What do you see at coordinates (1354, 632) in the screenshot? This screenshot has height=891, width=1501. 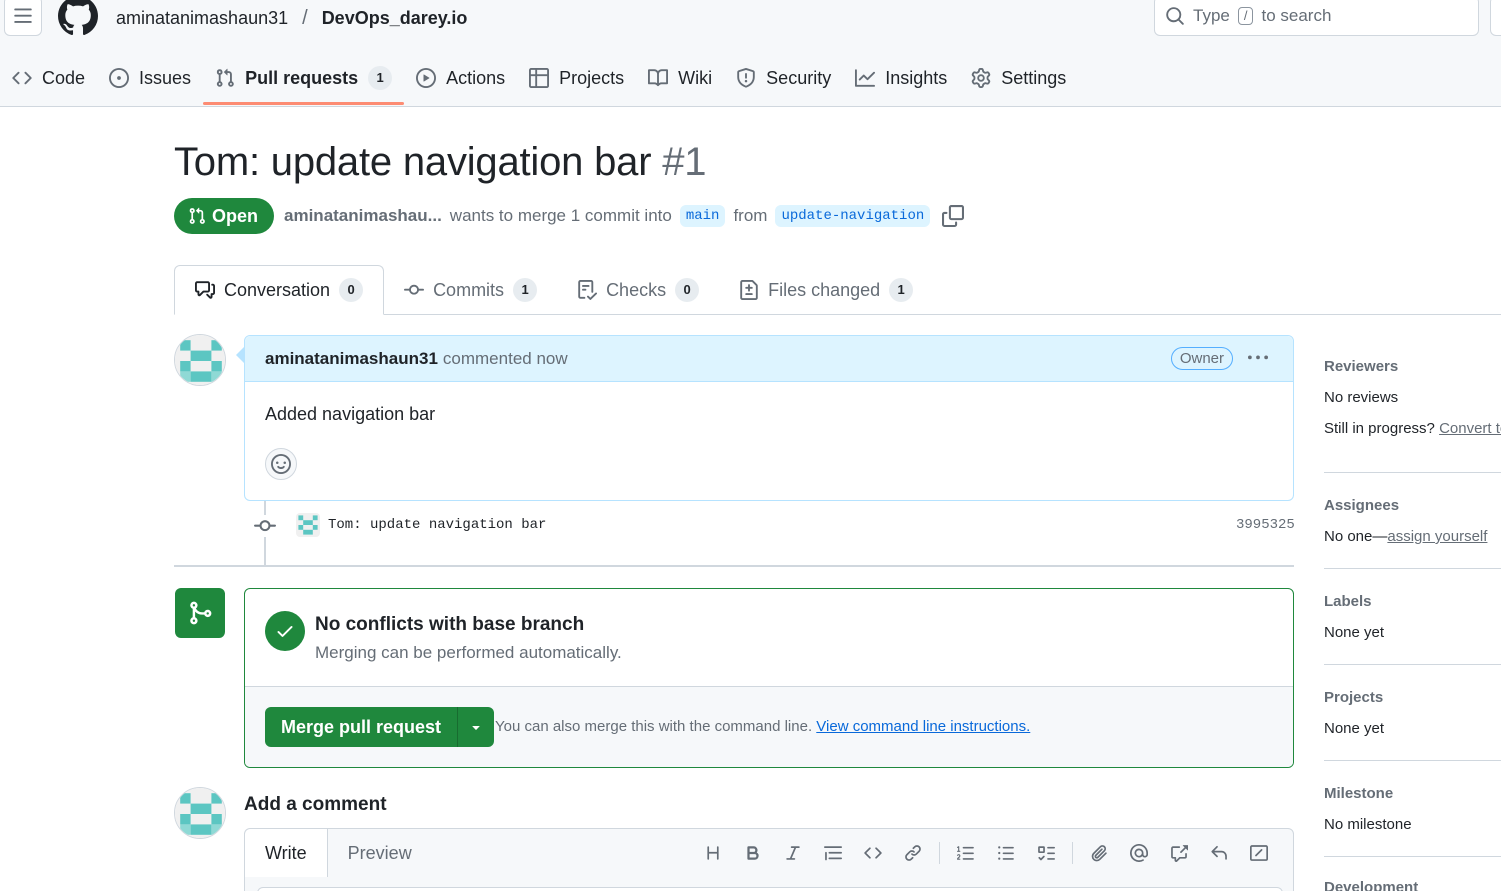 I see `sidebar-labels-value: None yet` at bounding box center [1354, 632].